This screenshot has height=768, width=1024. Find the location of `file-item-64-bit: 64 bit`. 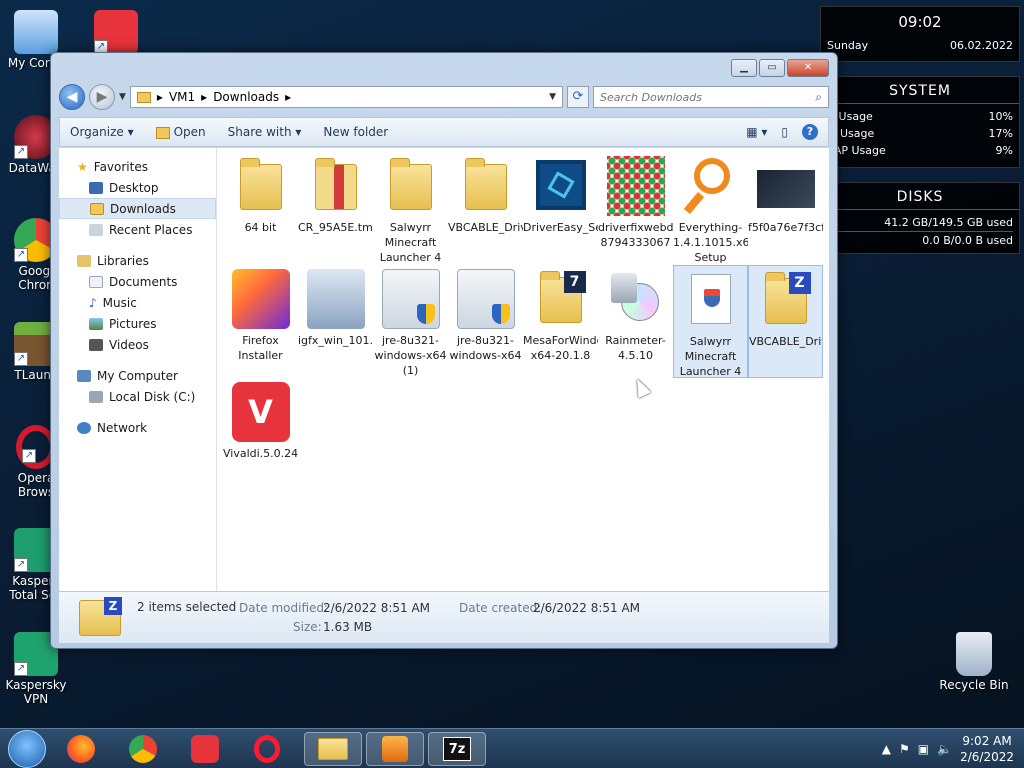

file-item-64-bit: 64 bit is located at coordinates (260, 208).